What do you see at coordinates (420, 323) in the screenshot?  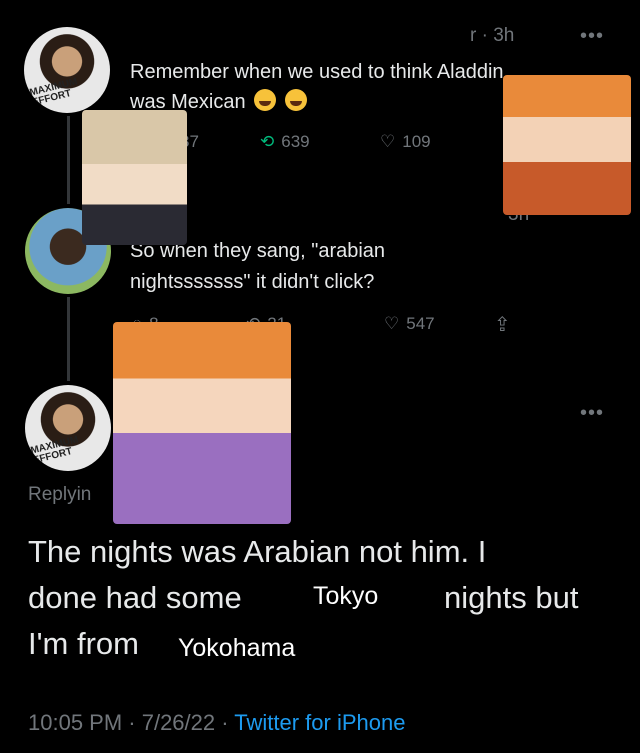 I see `like-count: 547` at bounding box center [420, 323].